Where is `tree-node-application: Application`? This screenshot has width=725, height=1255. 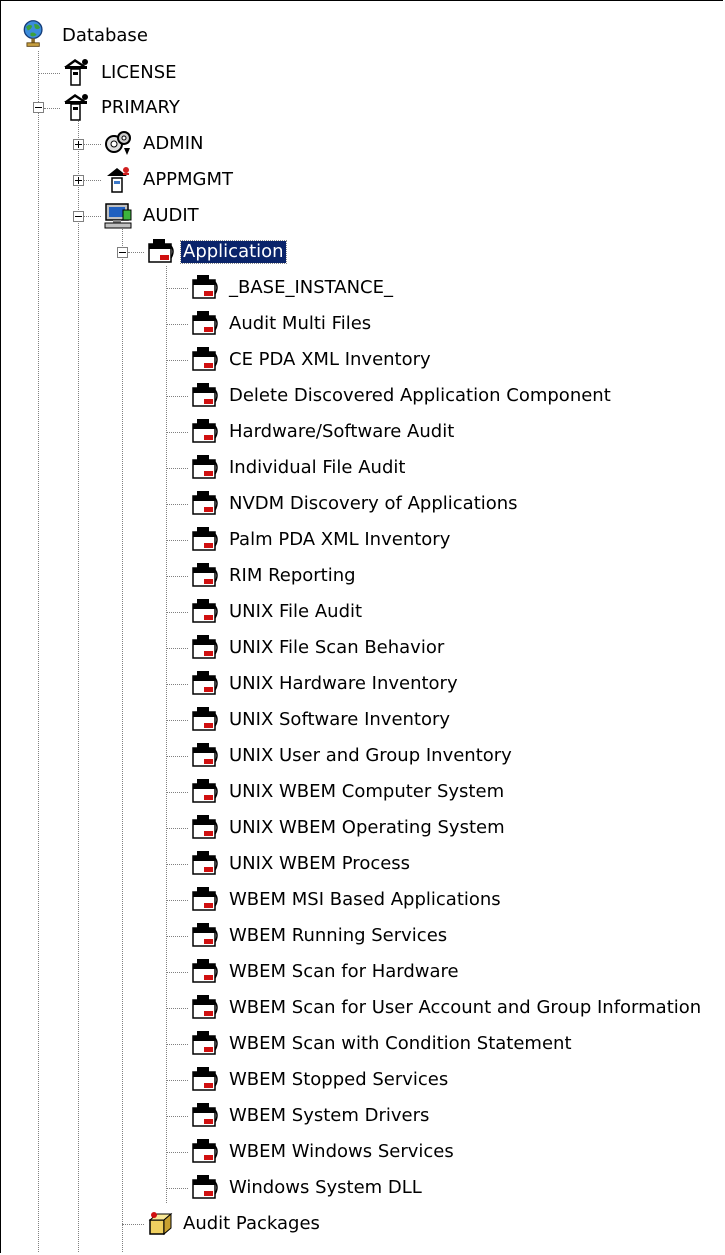 tree-node-application: Application is located at coordinates (245, 252).